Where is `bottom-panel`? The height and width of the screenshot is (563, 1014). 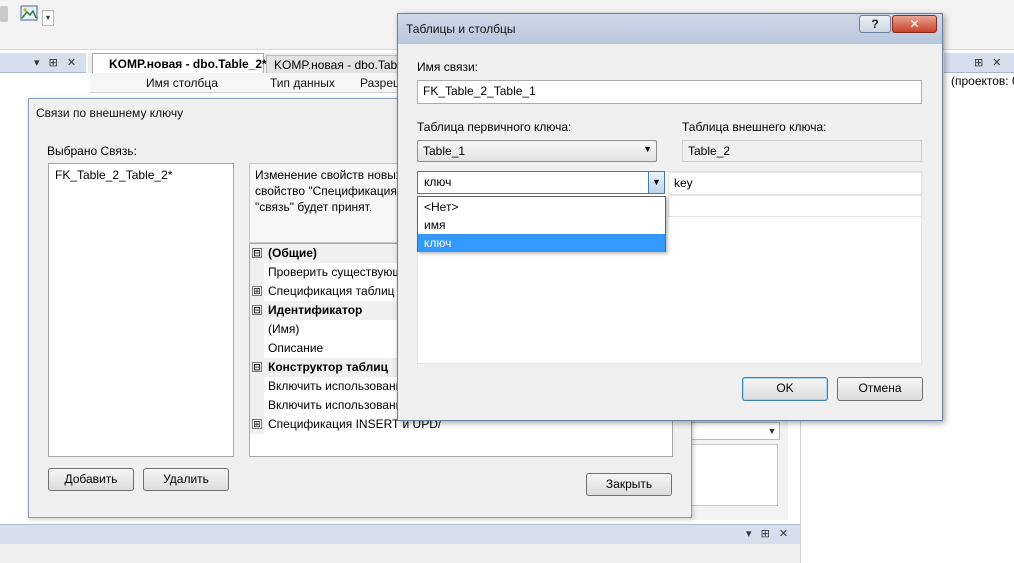
bottom-panel is located at coordinates (400, 553).